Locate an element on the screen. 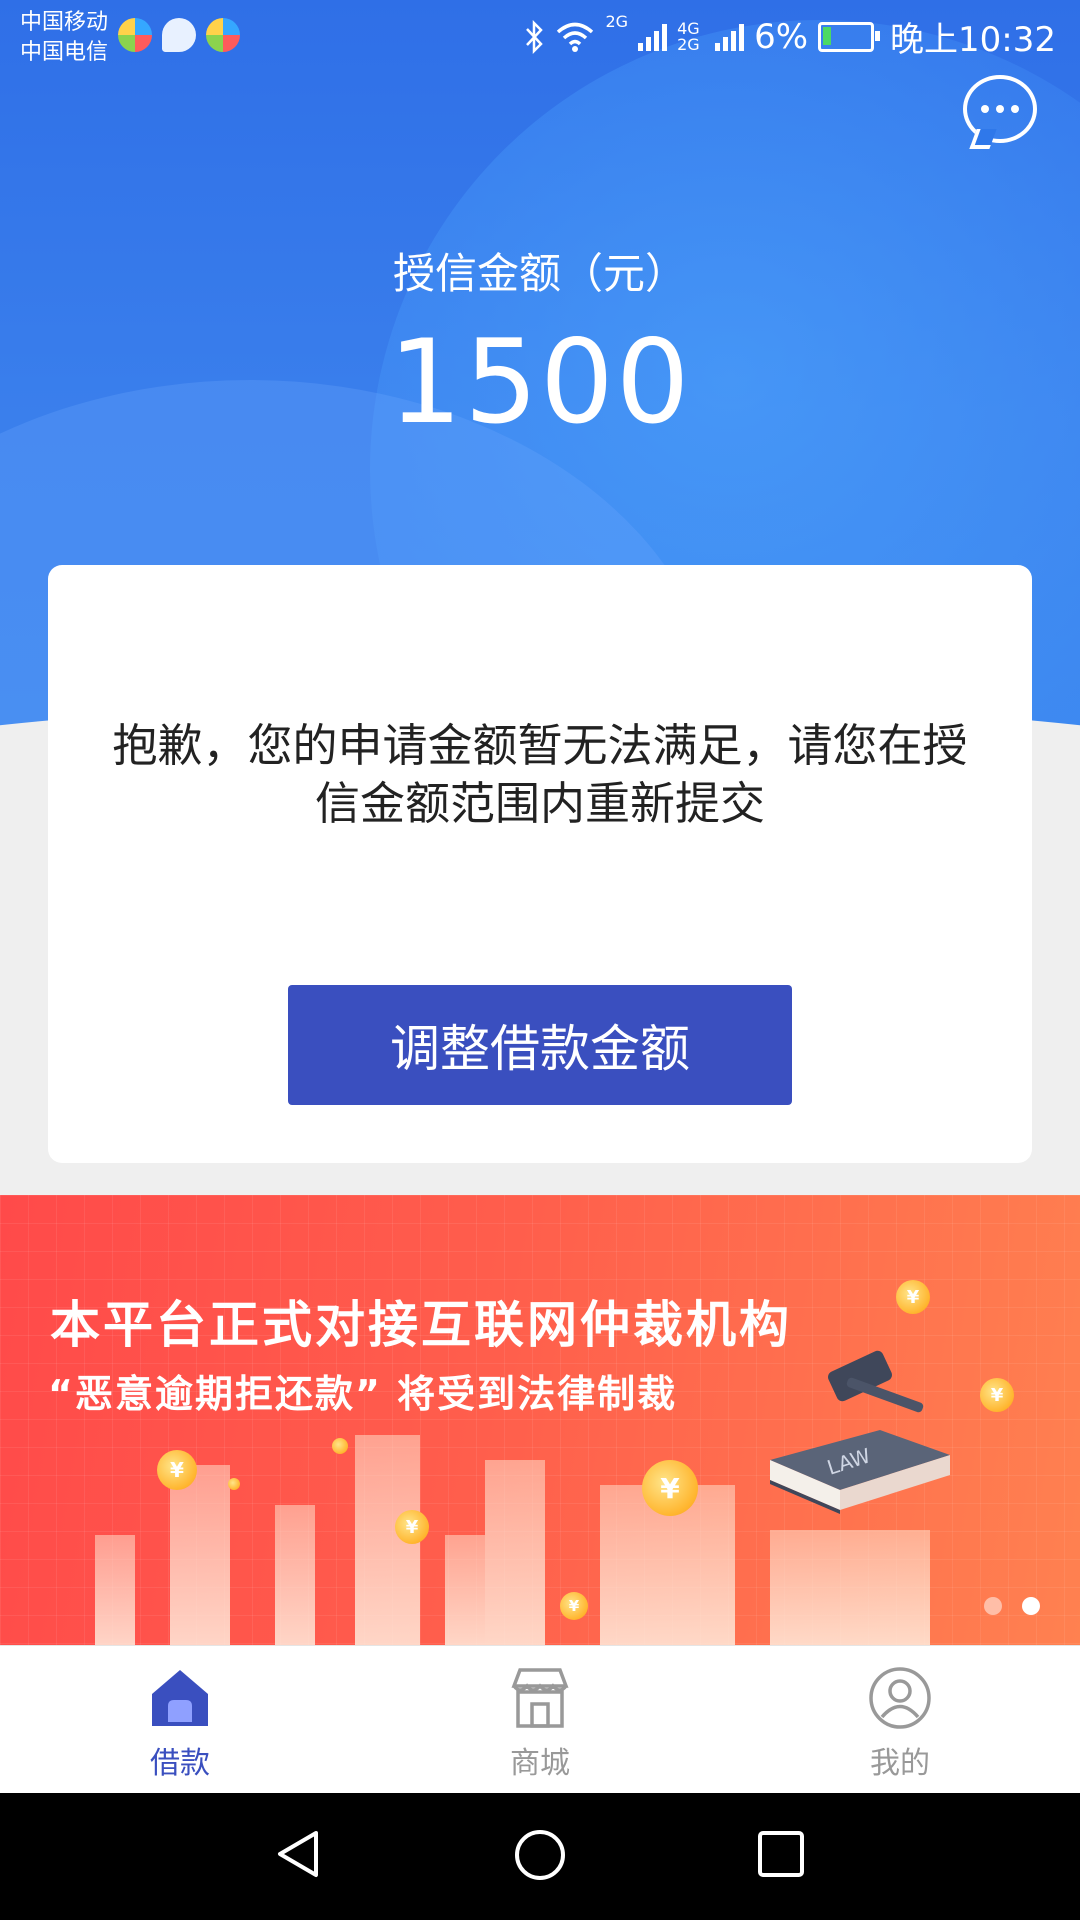  home-button-icon is located at coordinates (540, 1855).